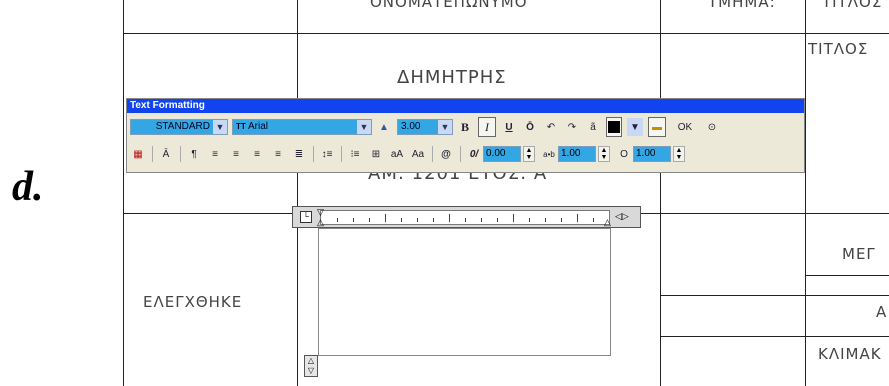  I want to click on ok-button: OK, so click(685, 127).